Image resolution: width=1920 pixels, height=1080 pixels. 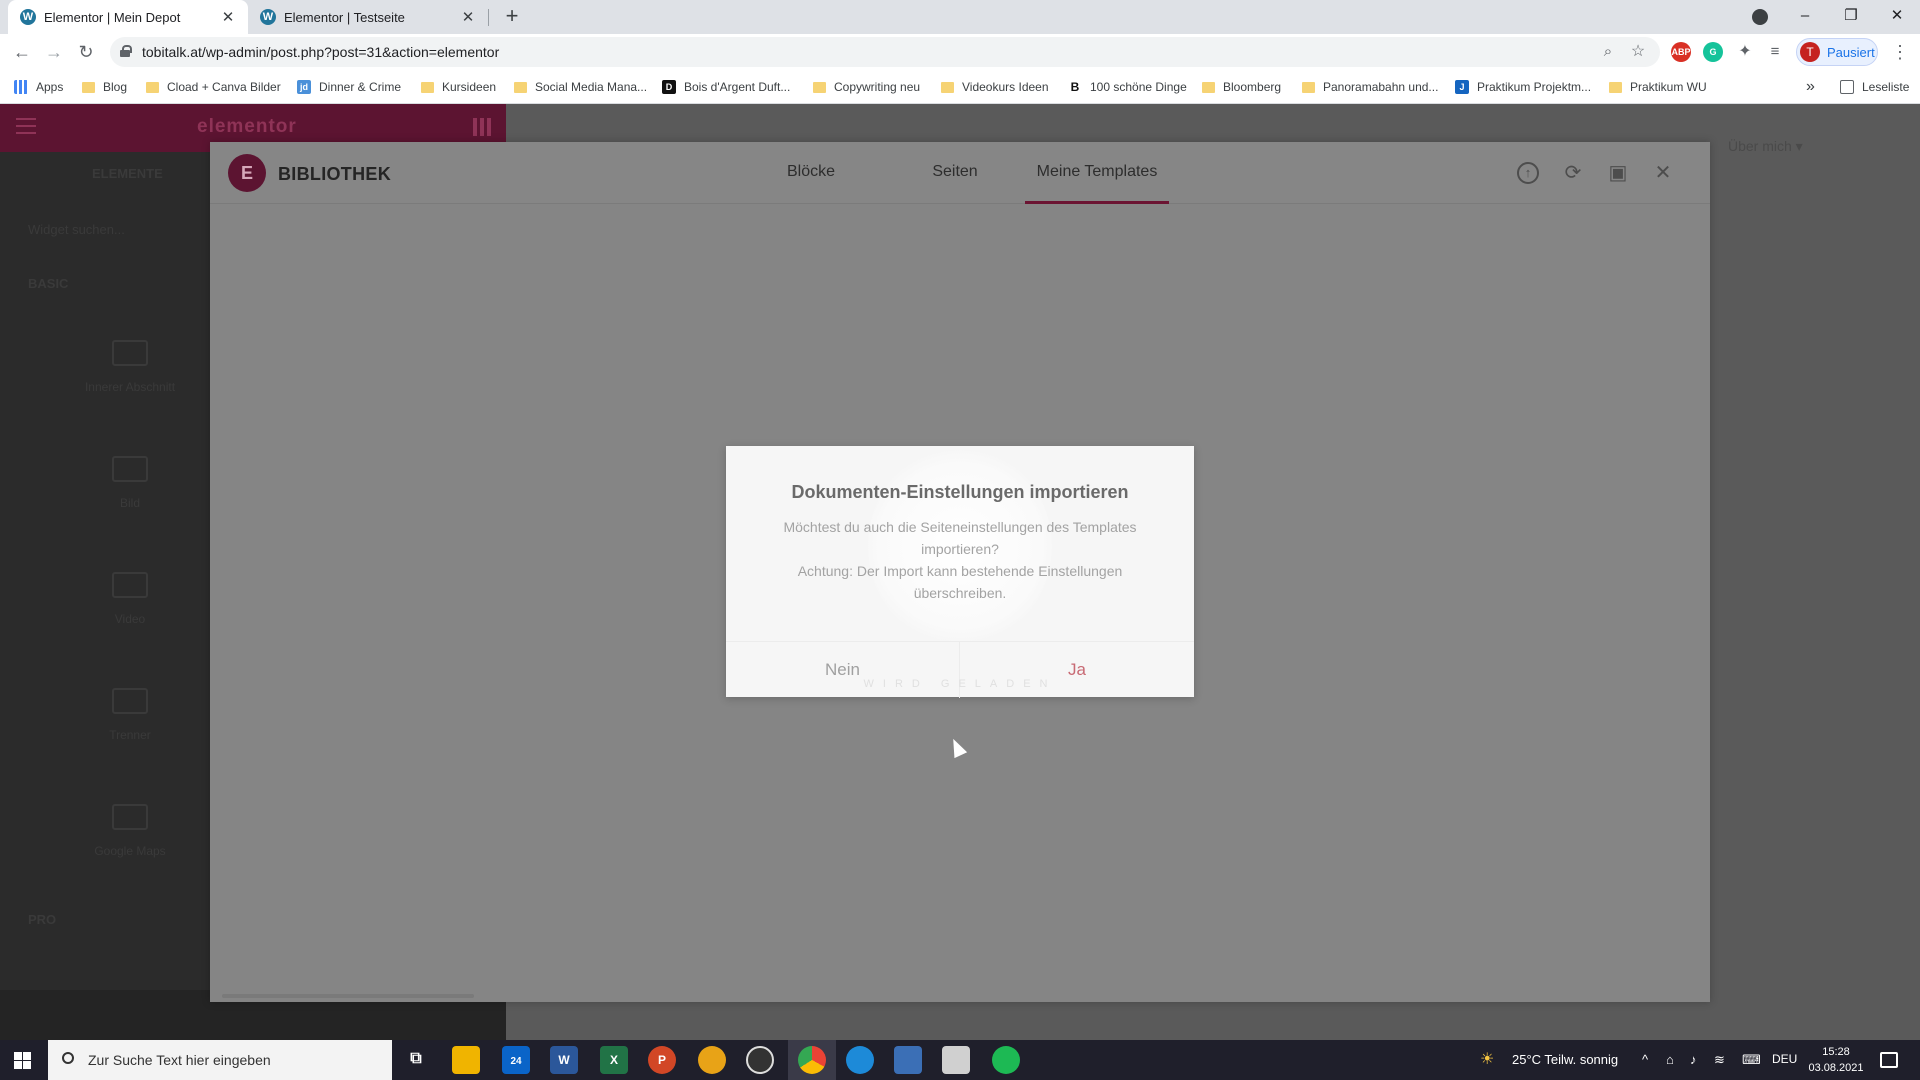 I want to click on bookmark-kursideen: Kursideen, so click(x=458, y=87).